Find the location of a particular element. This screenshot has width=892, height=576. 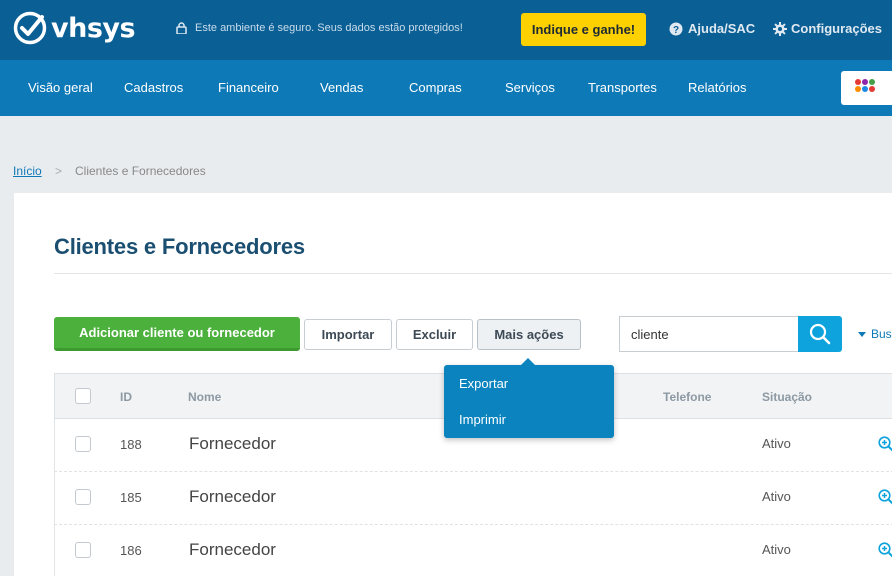

logo-text: vhsys is located at coordinates (93, 28).